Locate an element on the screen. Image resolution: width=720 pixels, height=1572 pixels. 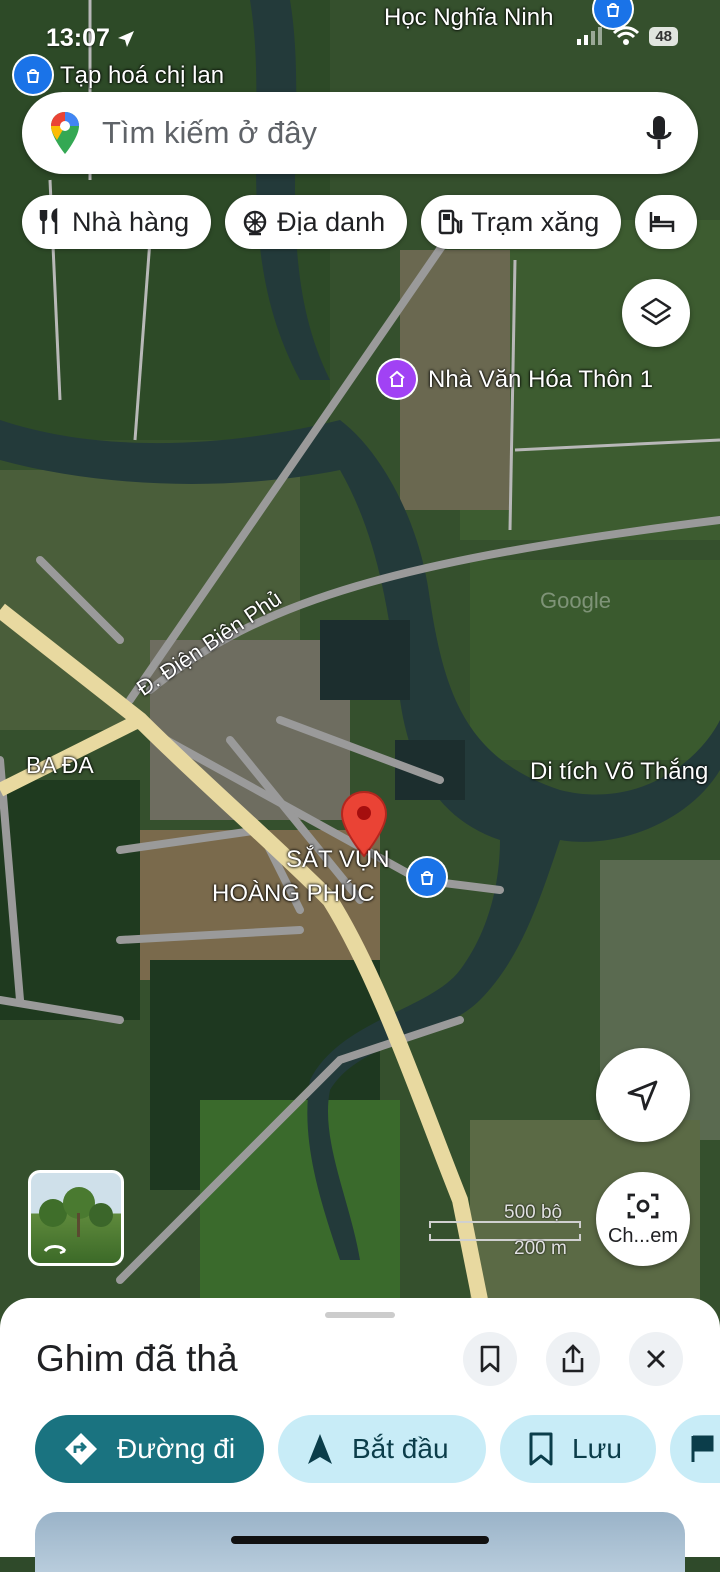
lens-button: Ch...em is located at coordinates (643, 1219).